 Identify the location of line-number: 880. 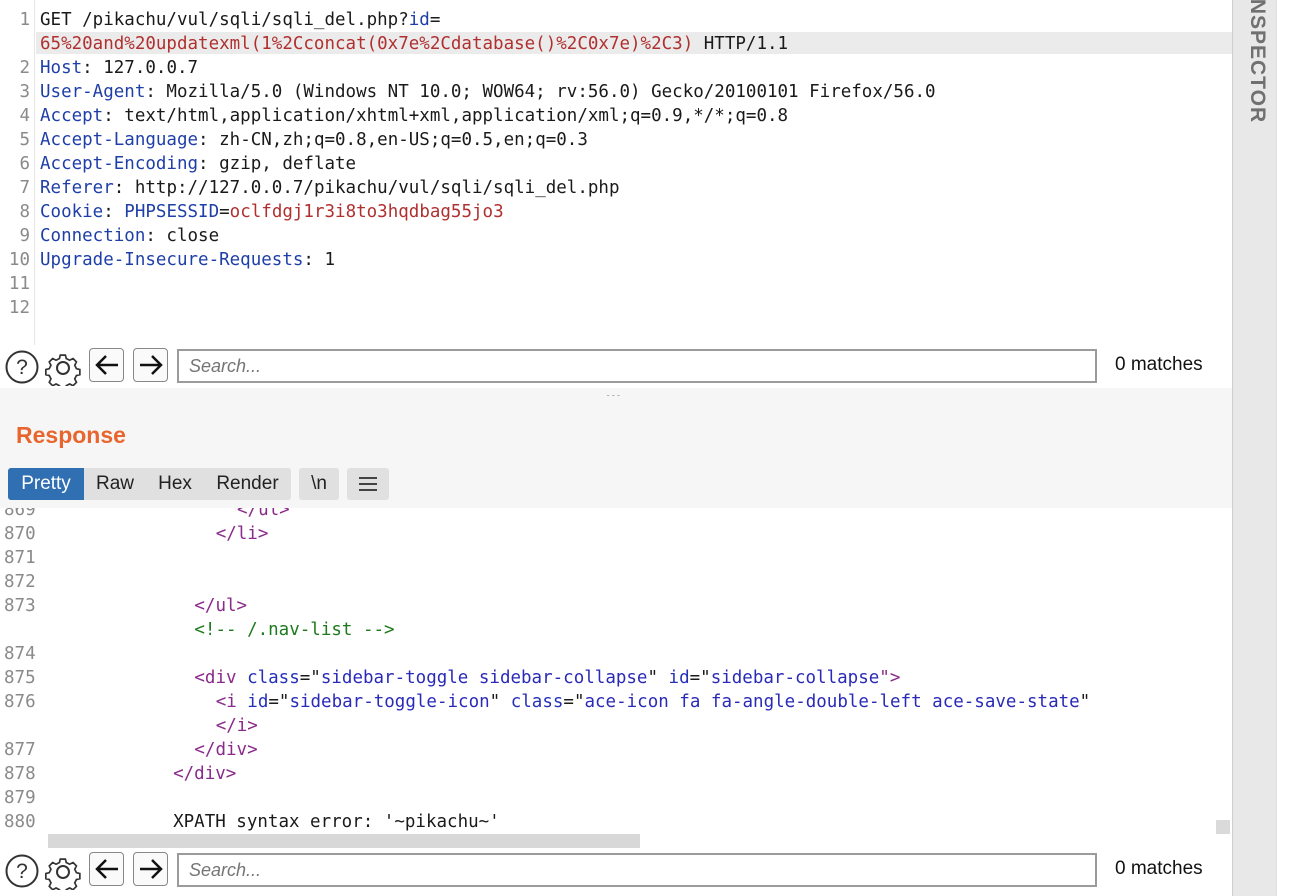
(20, 822).